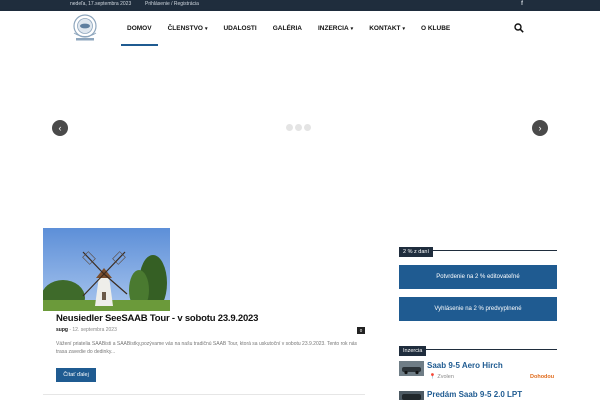  Describe the element at coordinates (540, 128) in the screenshot. I see `slider-next-button: ›` at that location.